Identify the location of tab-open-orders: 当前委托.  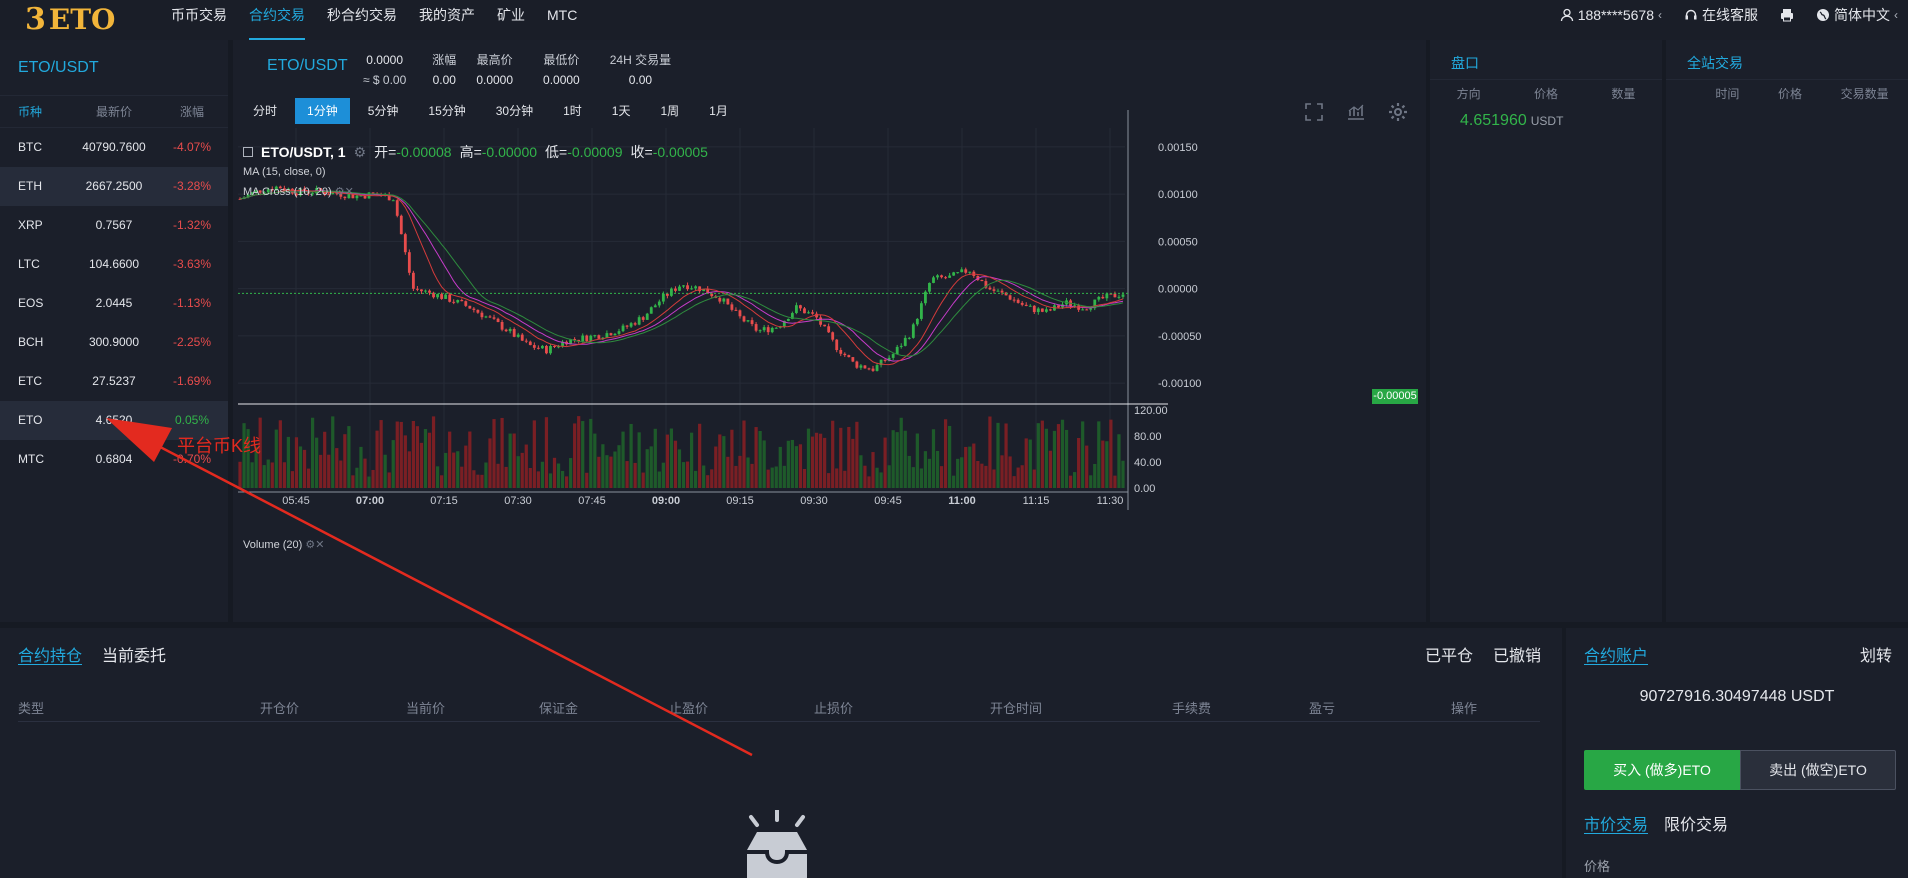
(134, 654).